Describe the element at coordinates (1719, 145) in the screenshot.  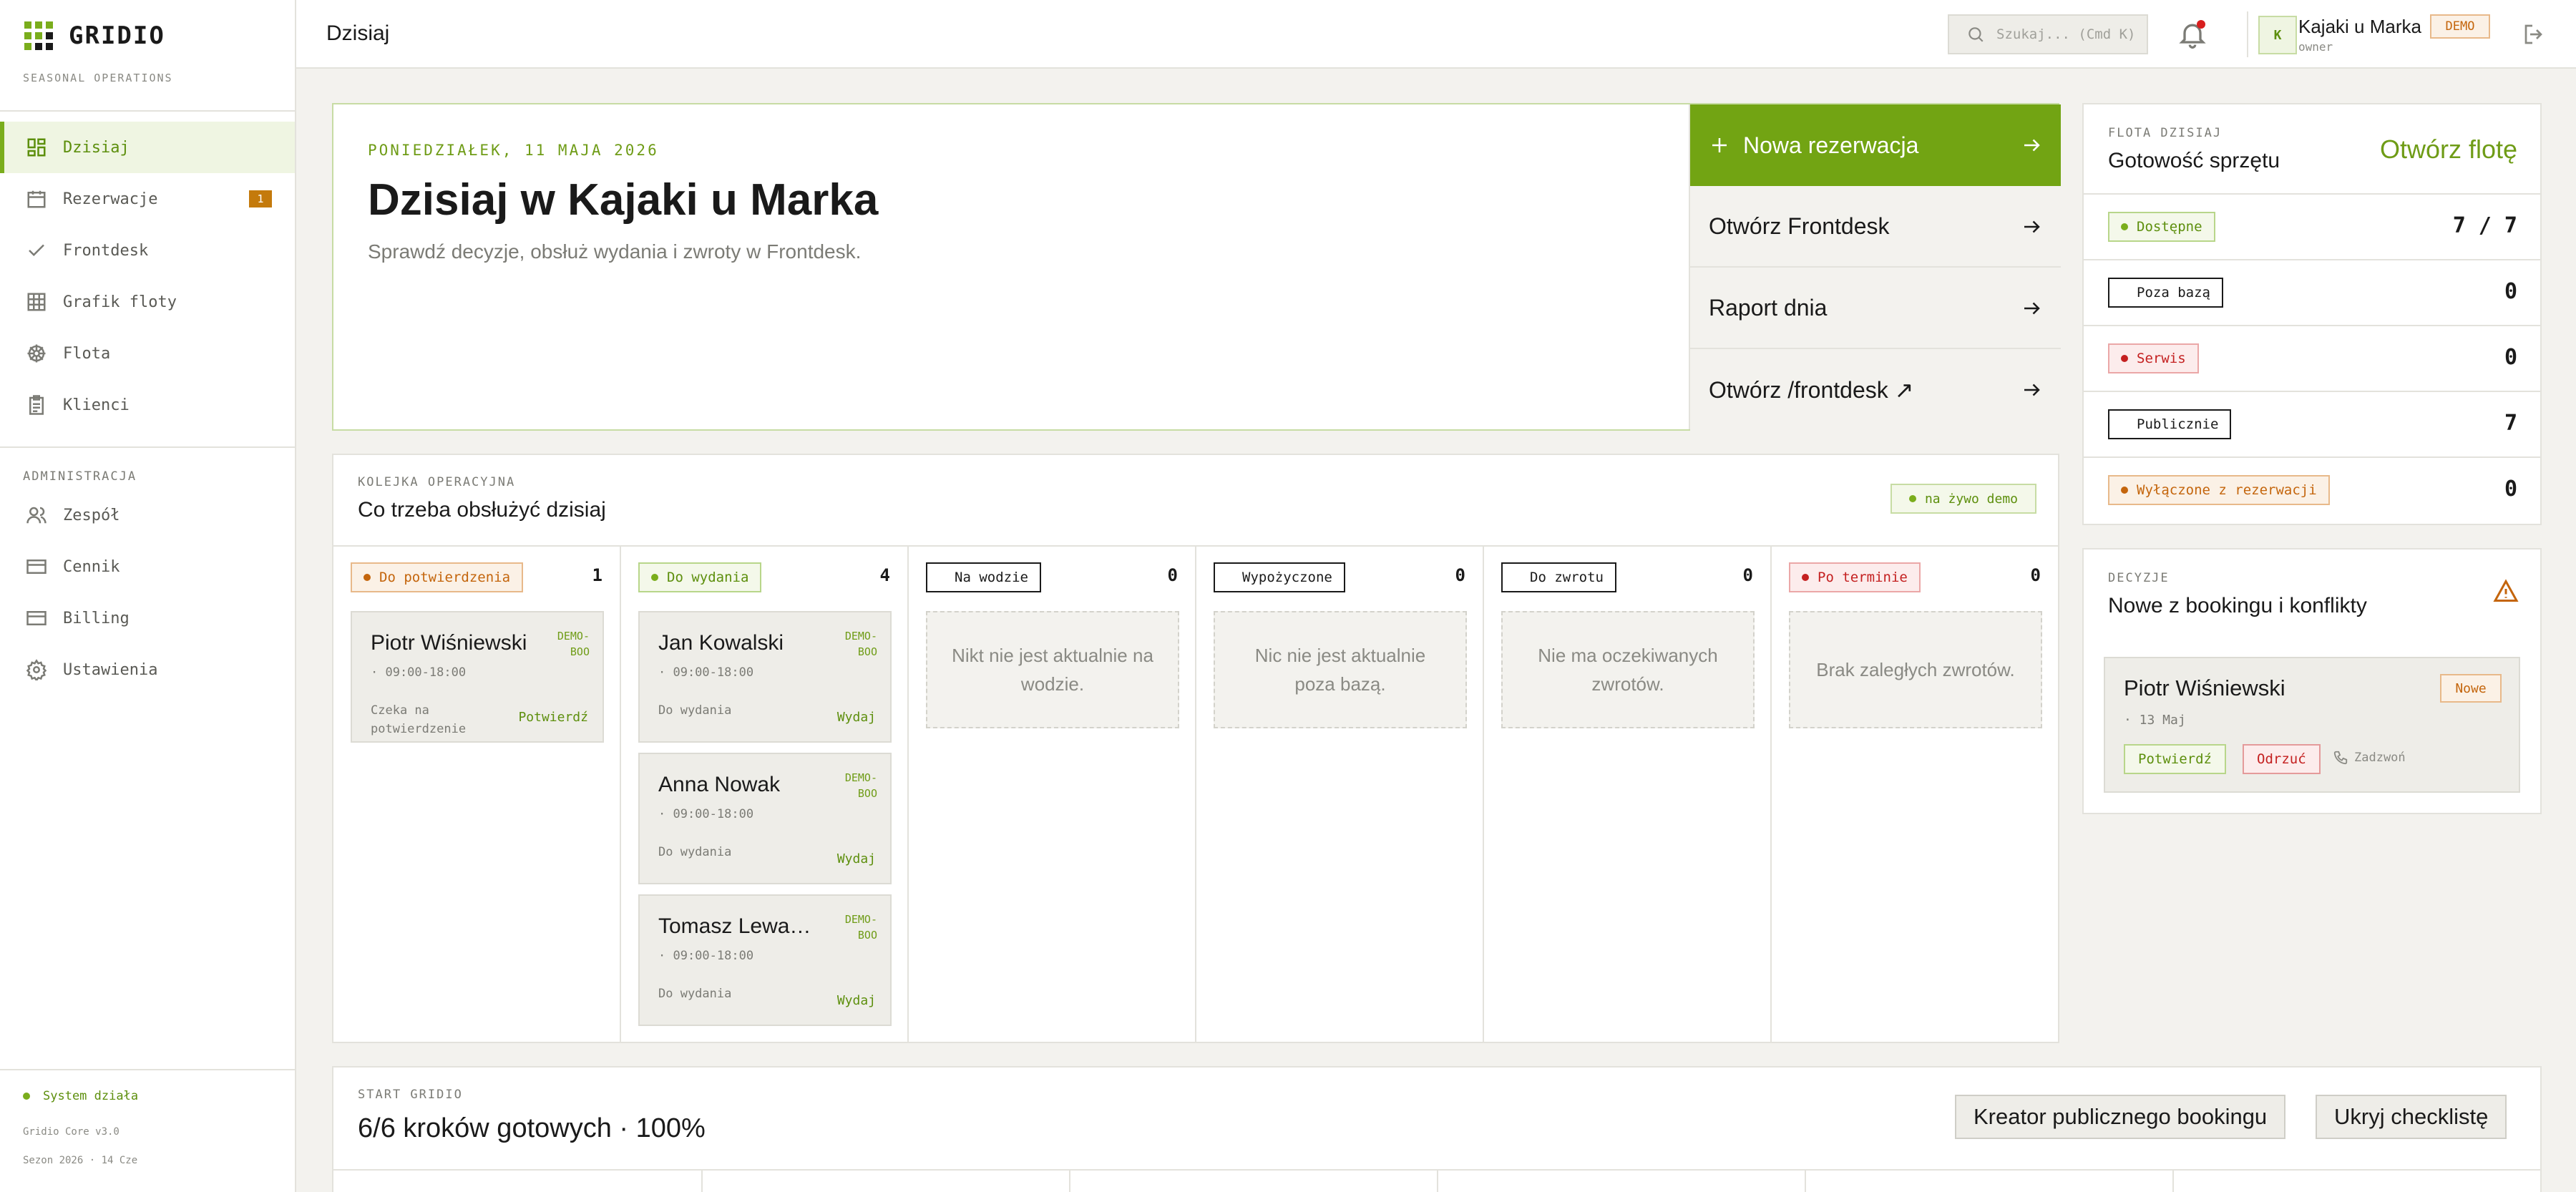
I see `plus-icon` at that location.